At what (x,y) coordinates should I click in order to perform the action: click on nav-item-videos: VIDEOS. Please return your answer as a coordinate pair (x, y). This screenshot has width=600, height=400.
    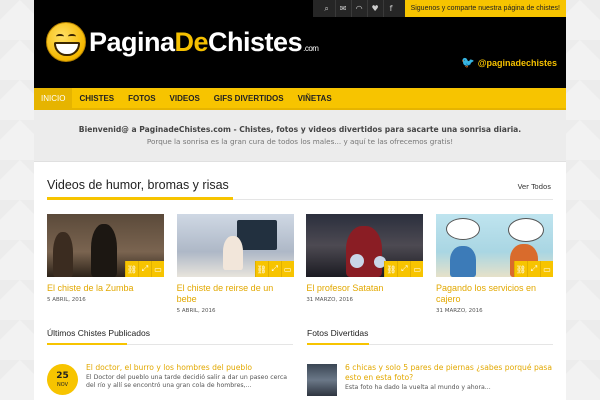
    Looking at the image, I should click on (185, 98).